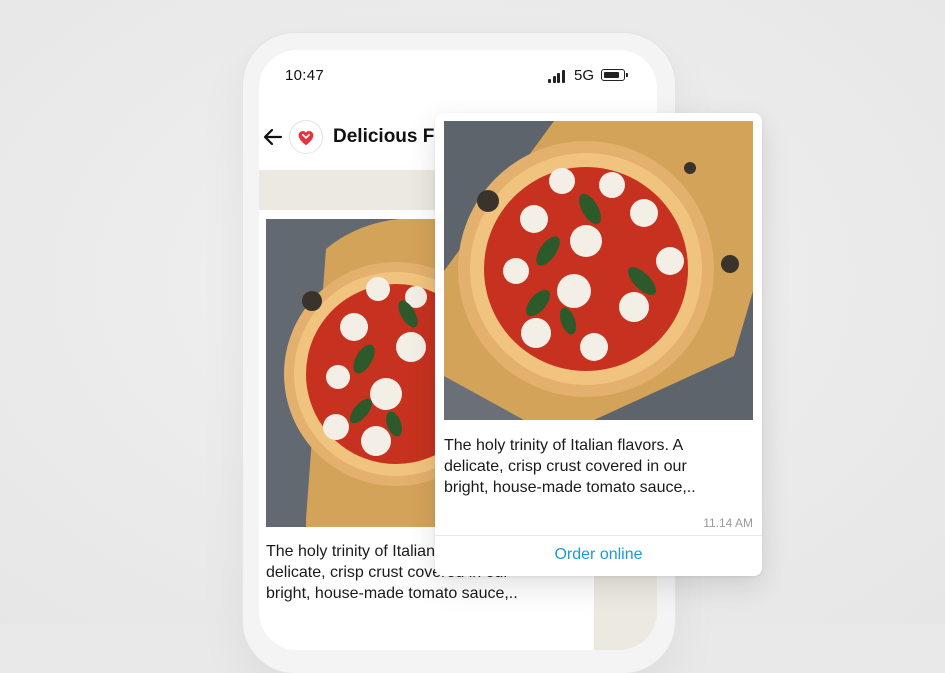  What do you see at coordinates (458, 75) in the screenshot?
I see `status-bar: 10:47 5G` at bounding box center [458, 75].